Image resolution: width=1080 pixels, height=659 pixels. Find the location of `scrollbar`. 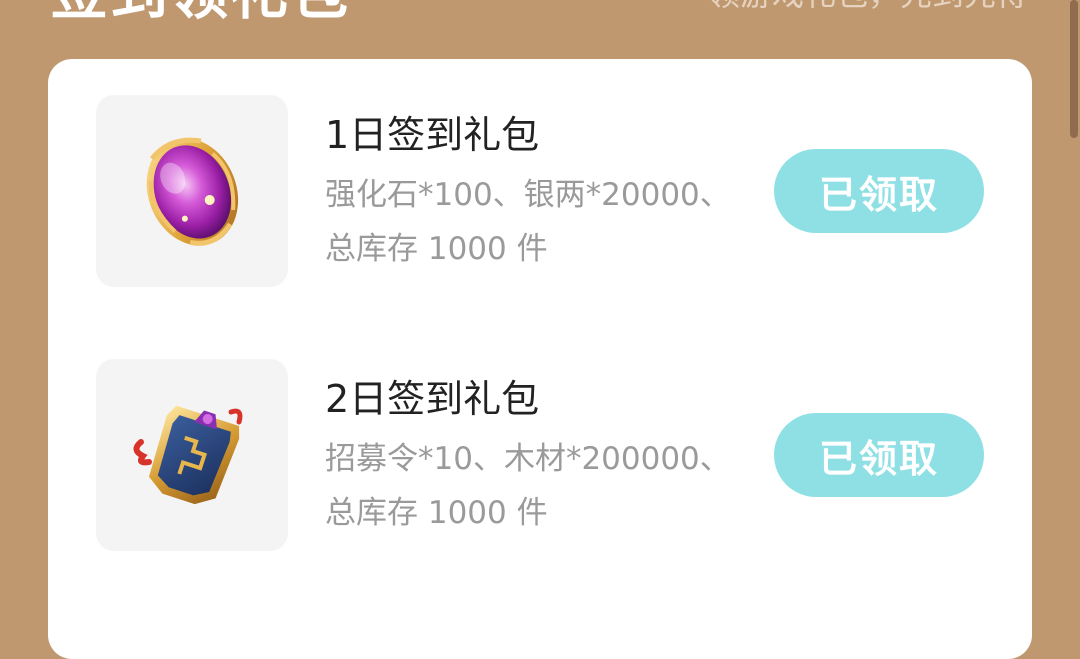

scrollbar is located at coordinates (1073, 303).